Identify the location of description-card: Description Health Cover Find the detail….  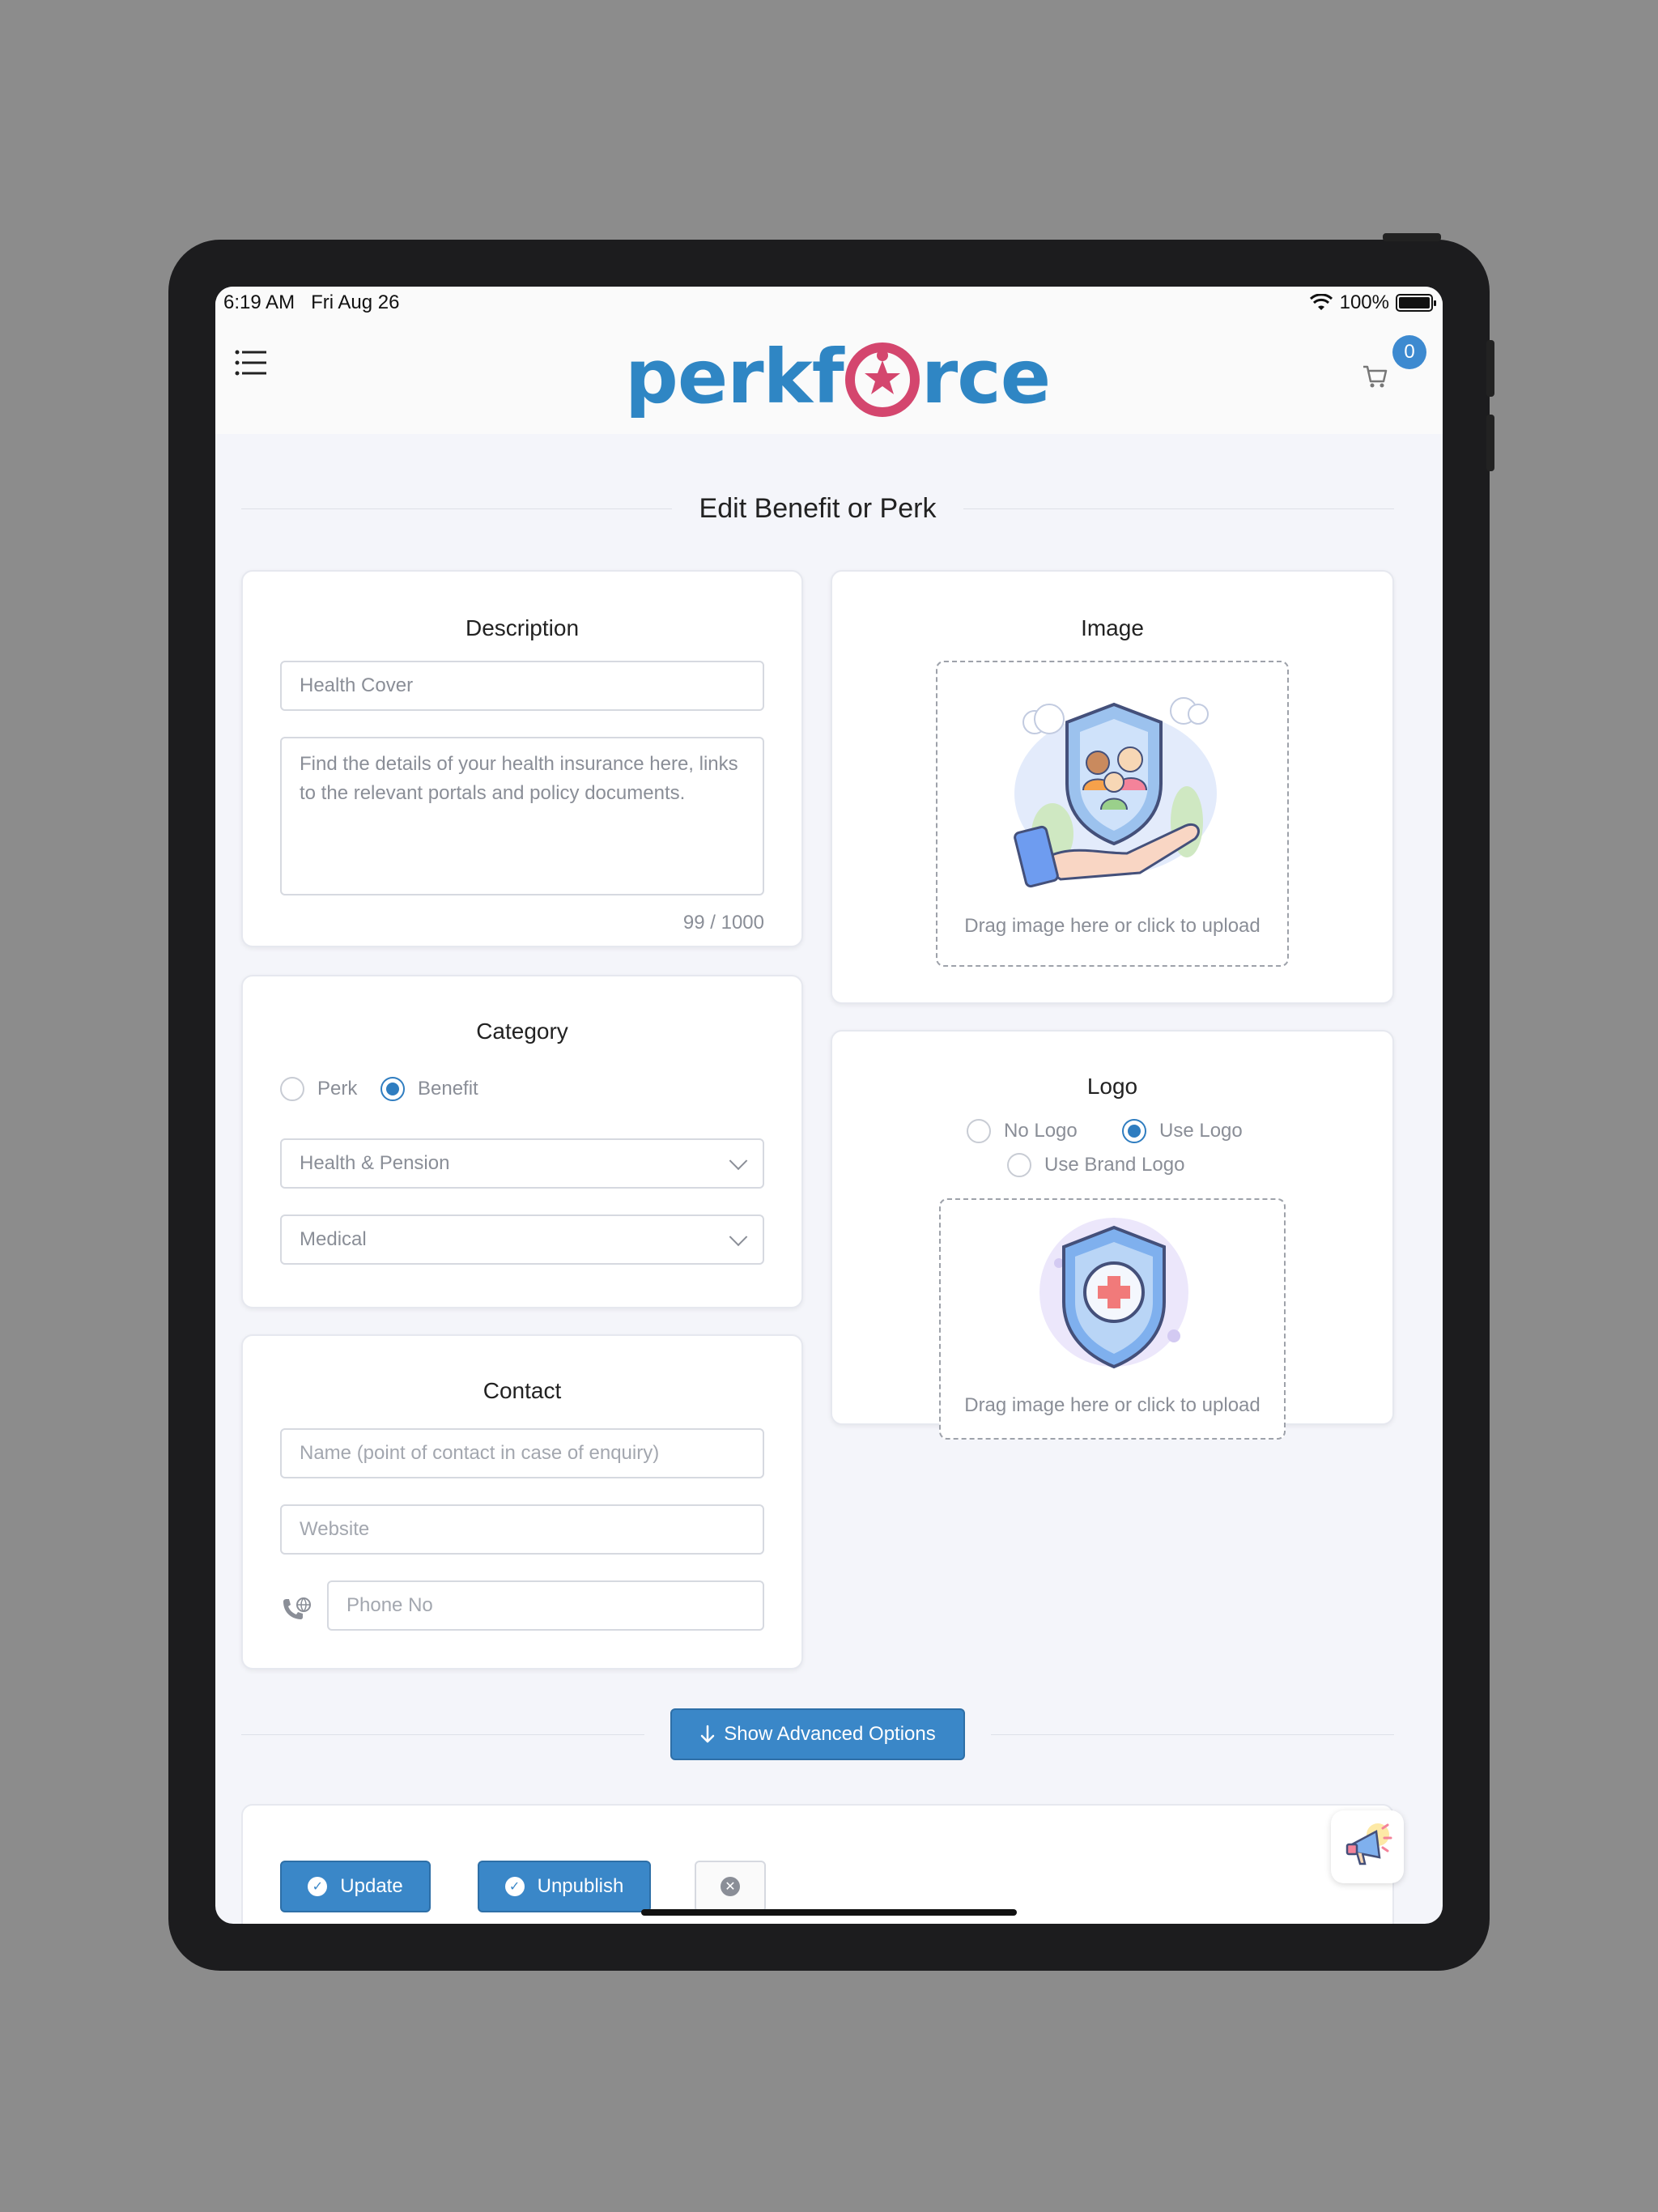
(522, 758).